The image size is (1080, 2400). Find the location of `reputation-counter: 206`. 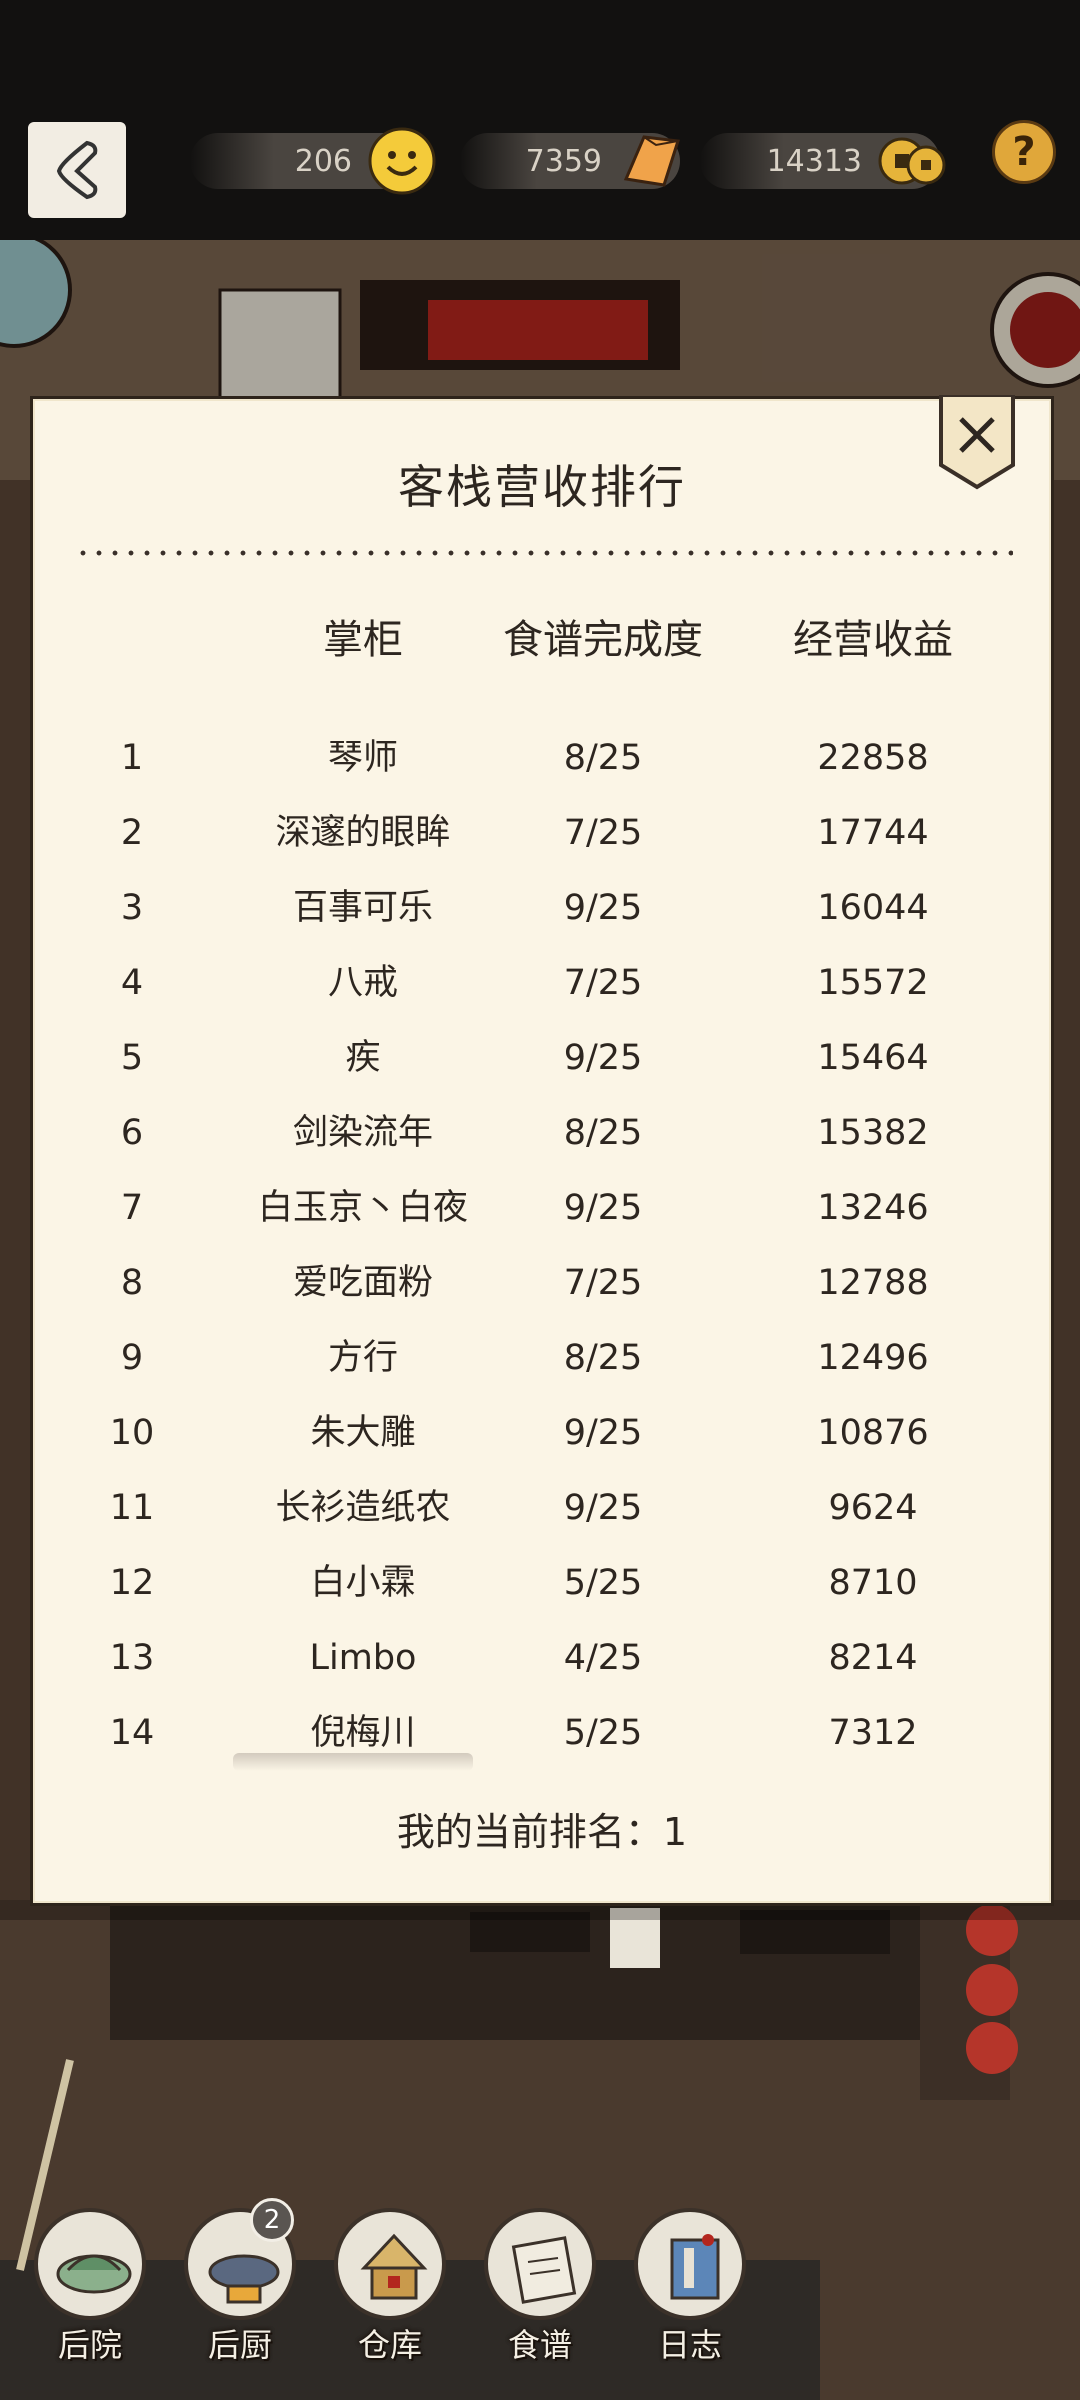

reputation-counter: 206 is located at coordinates (313, 161).